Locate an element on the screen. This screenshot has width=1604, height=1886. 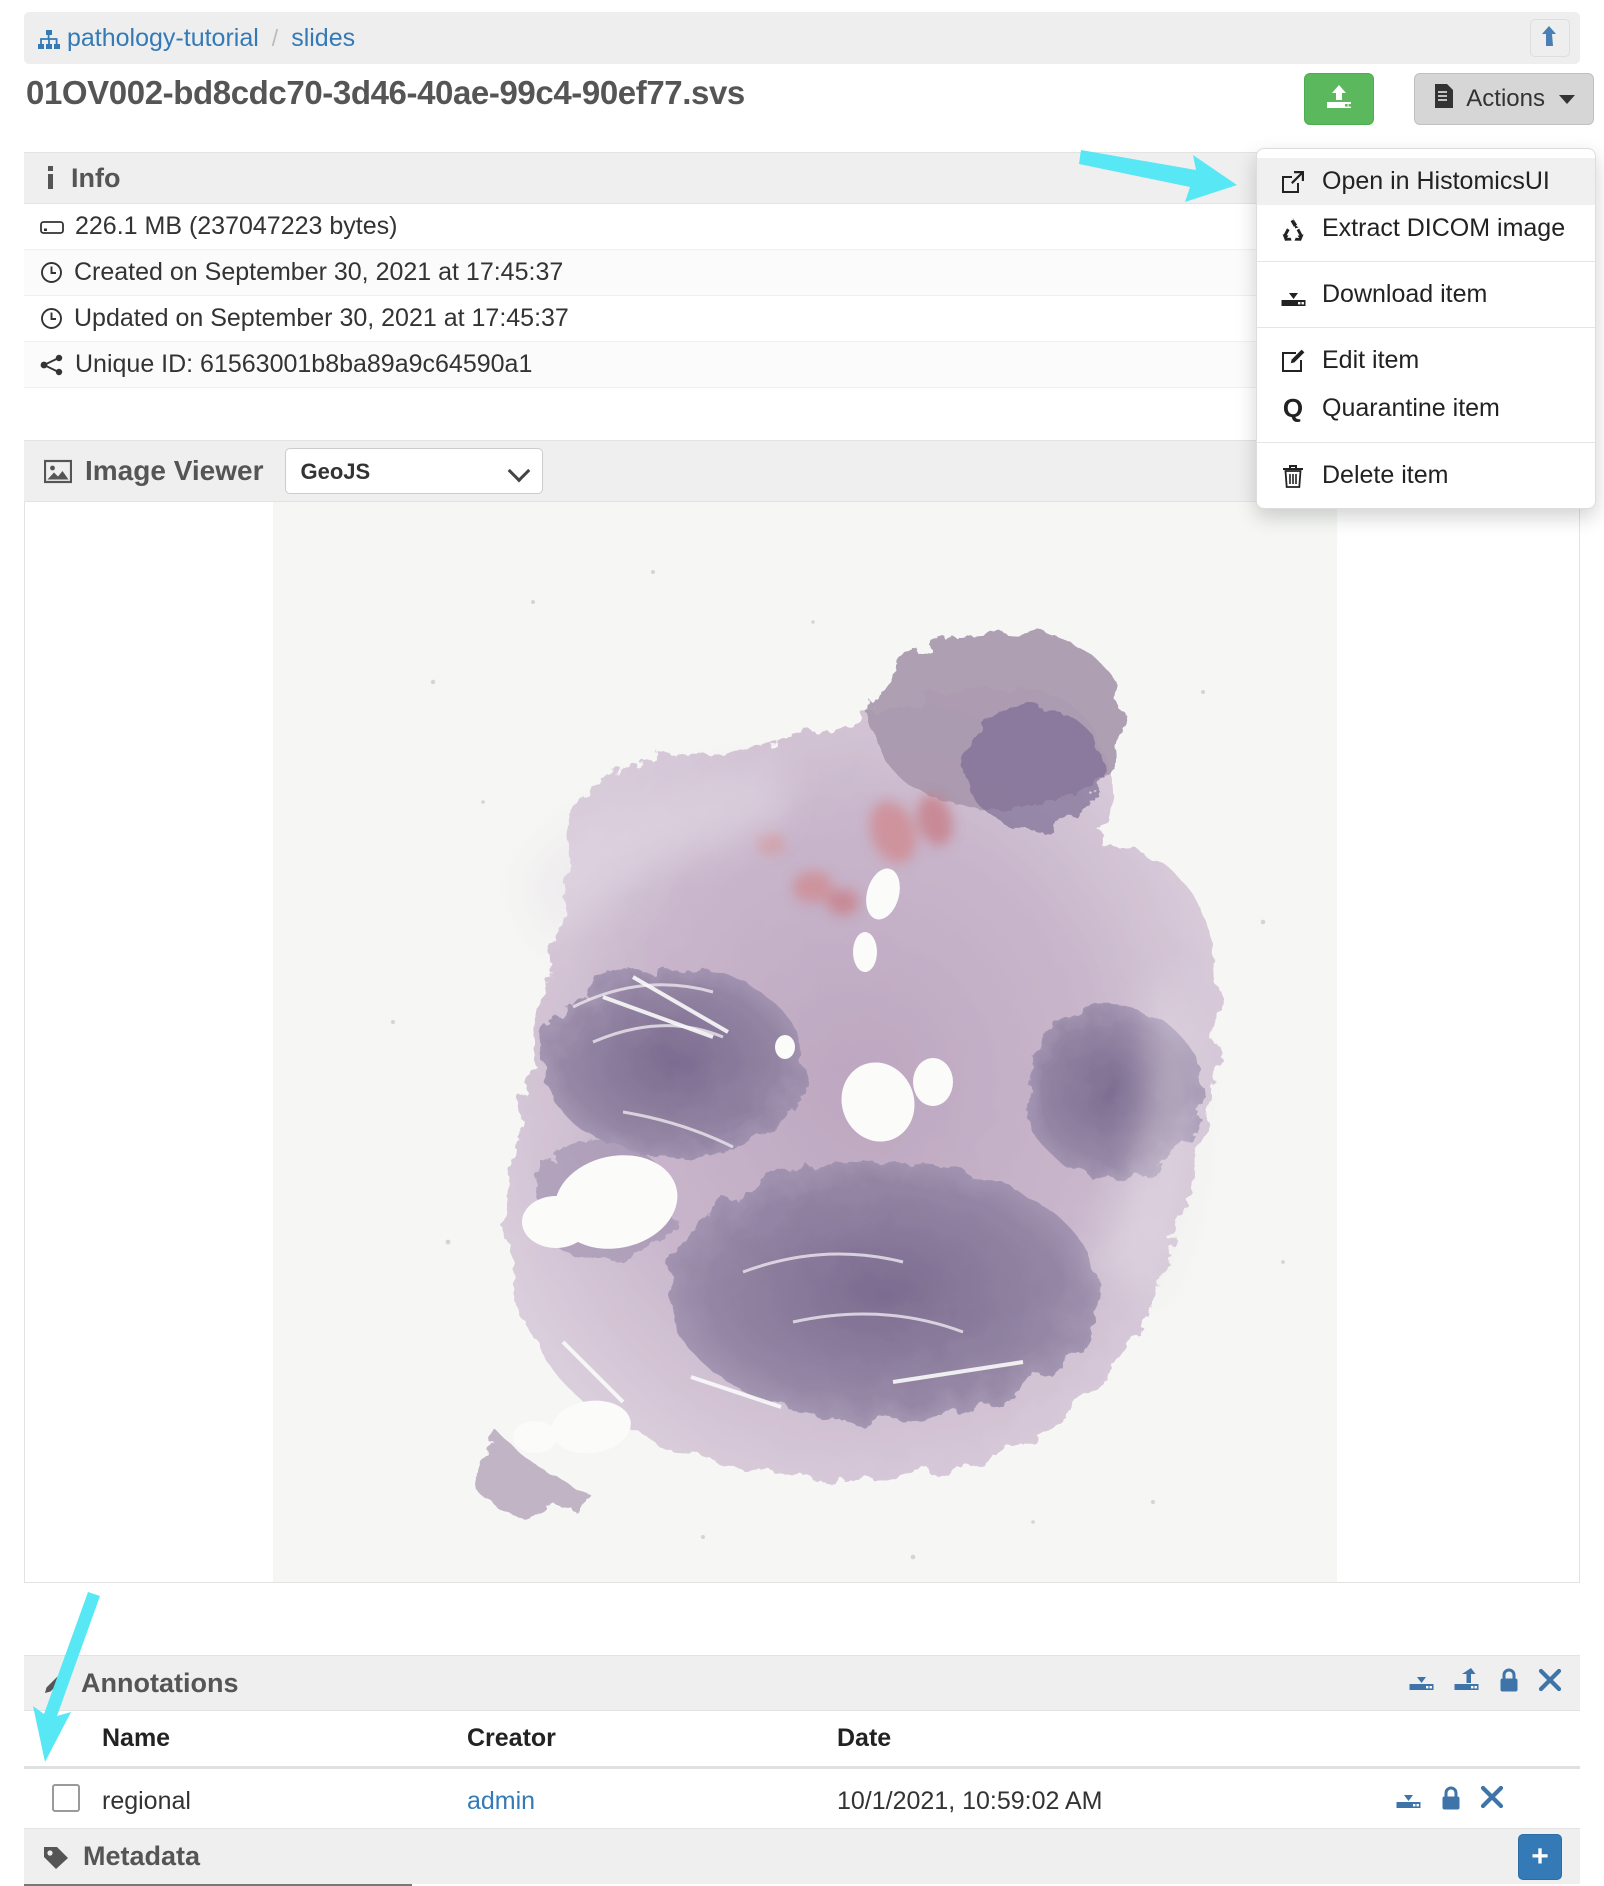
info-panel-title: Info is located at coordinates (96, 177).